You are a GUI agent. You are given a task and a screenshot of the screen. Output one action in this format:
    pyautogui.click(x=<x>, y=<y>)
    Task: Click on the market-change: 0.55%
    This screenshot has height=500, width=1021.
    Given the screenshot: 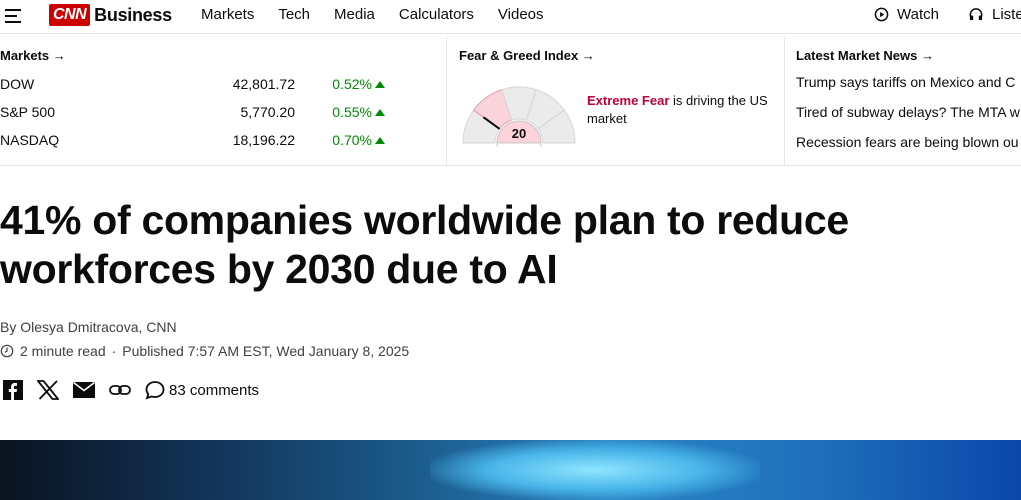 What is the action you would take?
    pyautogui.click(x=358, y=112)
    